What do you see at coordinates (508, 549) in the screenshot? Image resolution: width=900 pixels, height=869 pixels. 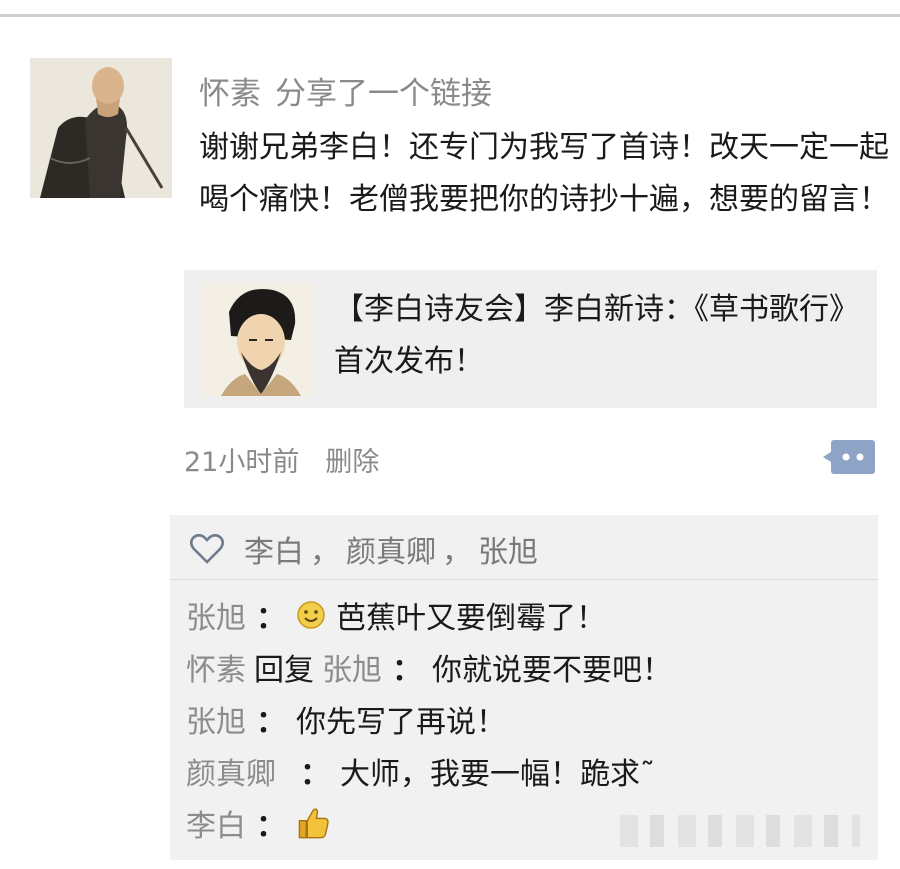 I see `liker-name: 张旭` at bounding box center [508, 549].